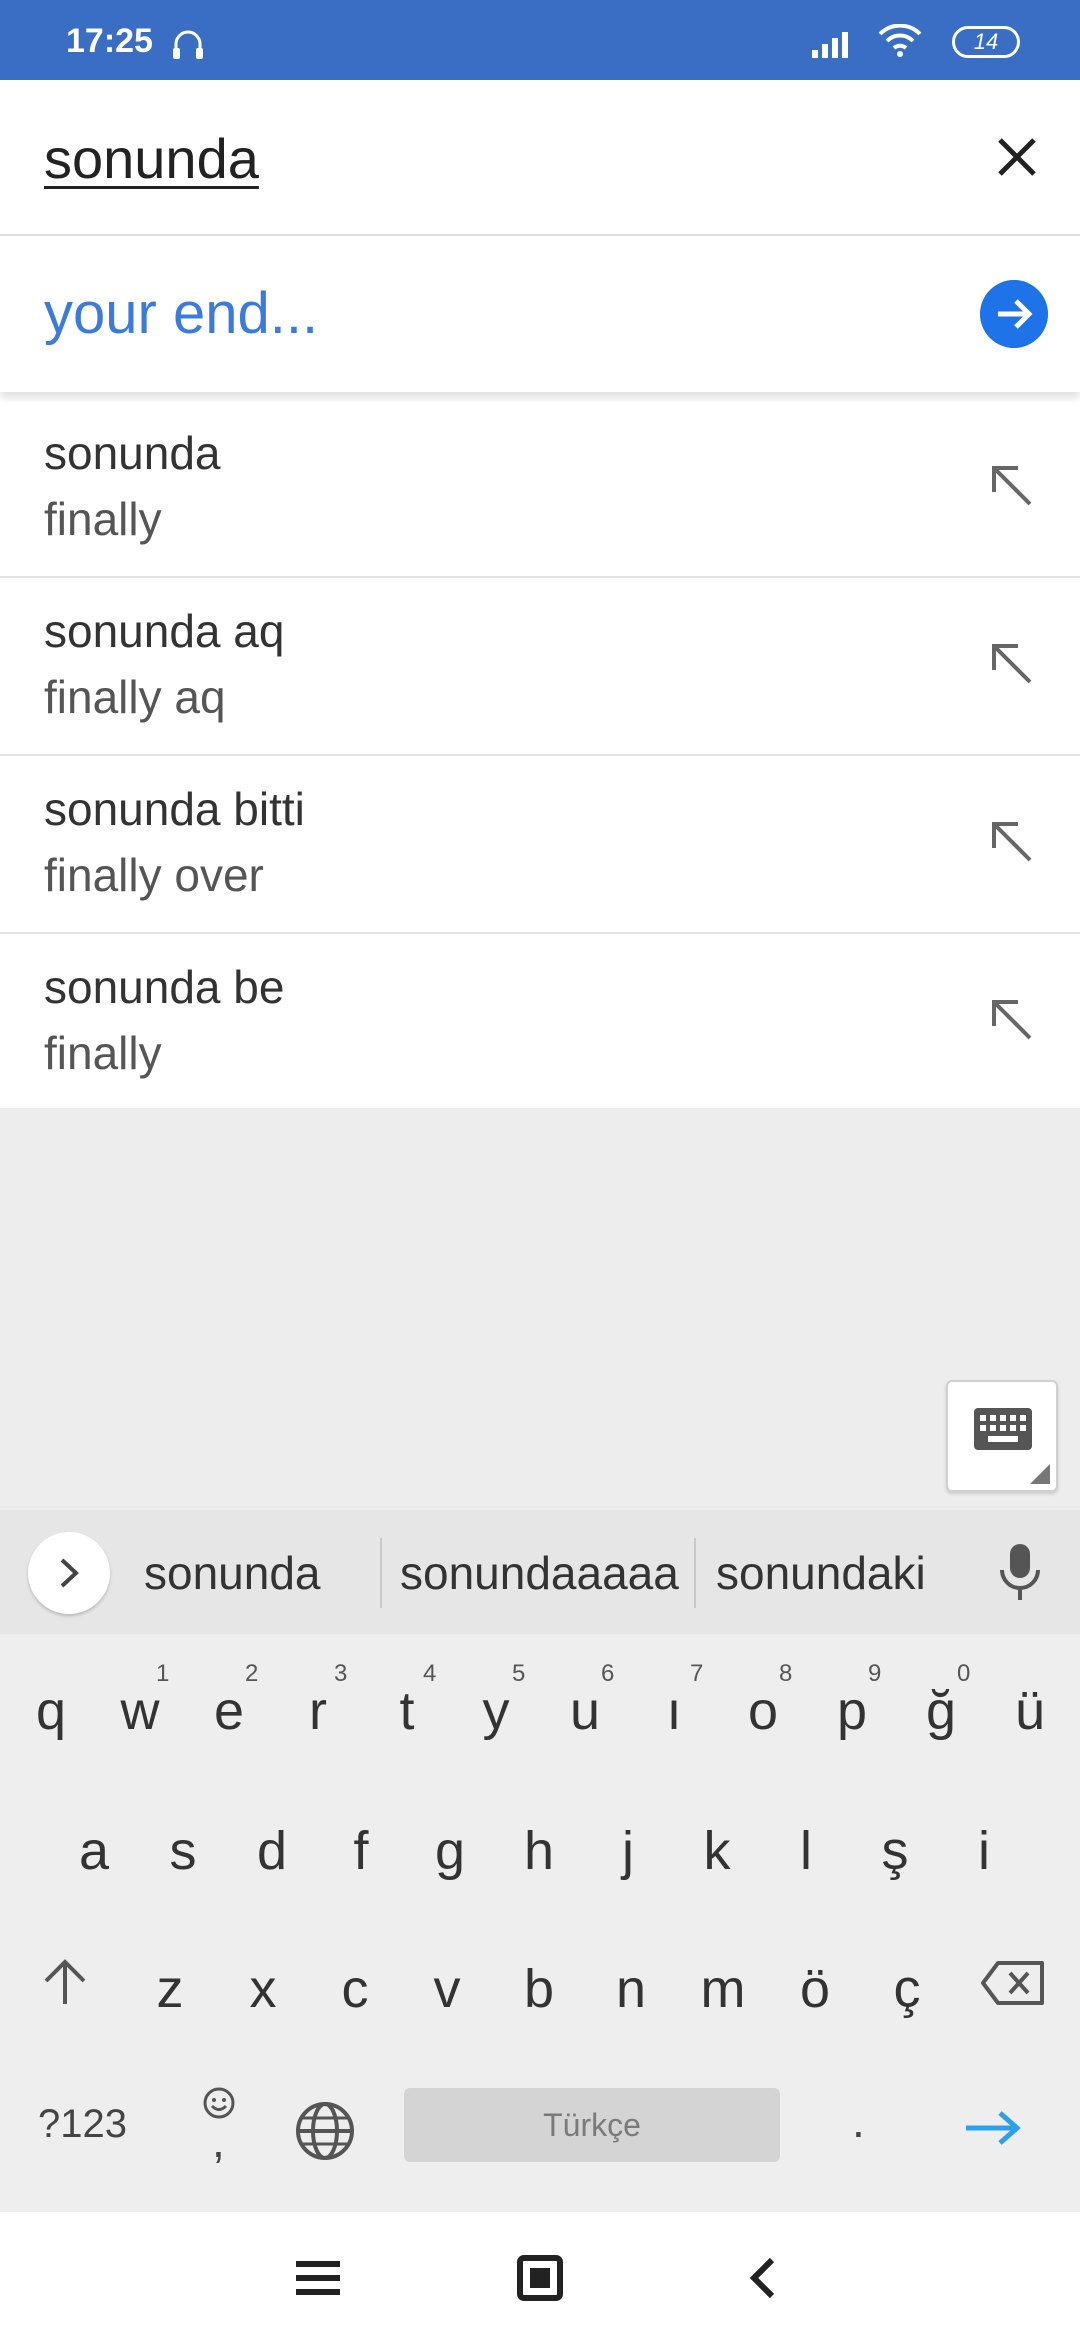  What do you see at coordinates (164, 987) in the screenshot?
I see `suggestion-source: sonunda be` at bounding box center [164, 987].